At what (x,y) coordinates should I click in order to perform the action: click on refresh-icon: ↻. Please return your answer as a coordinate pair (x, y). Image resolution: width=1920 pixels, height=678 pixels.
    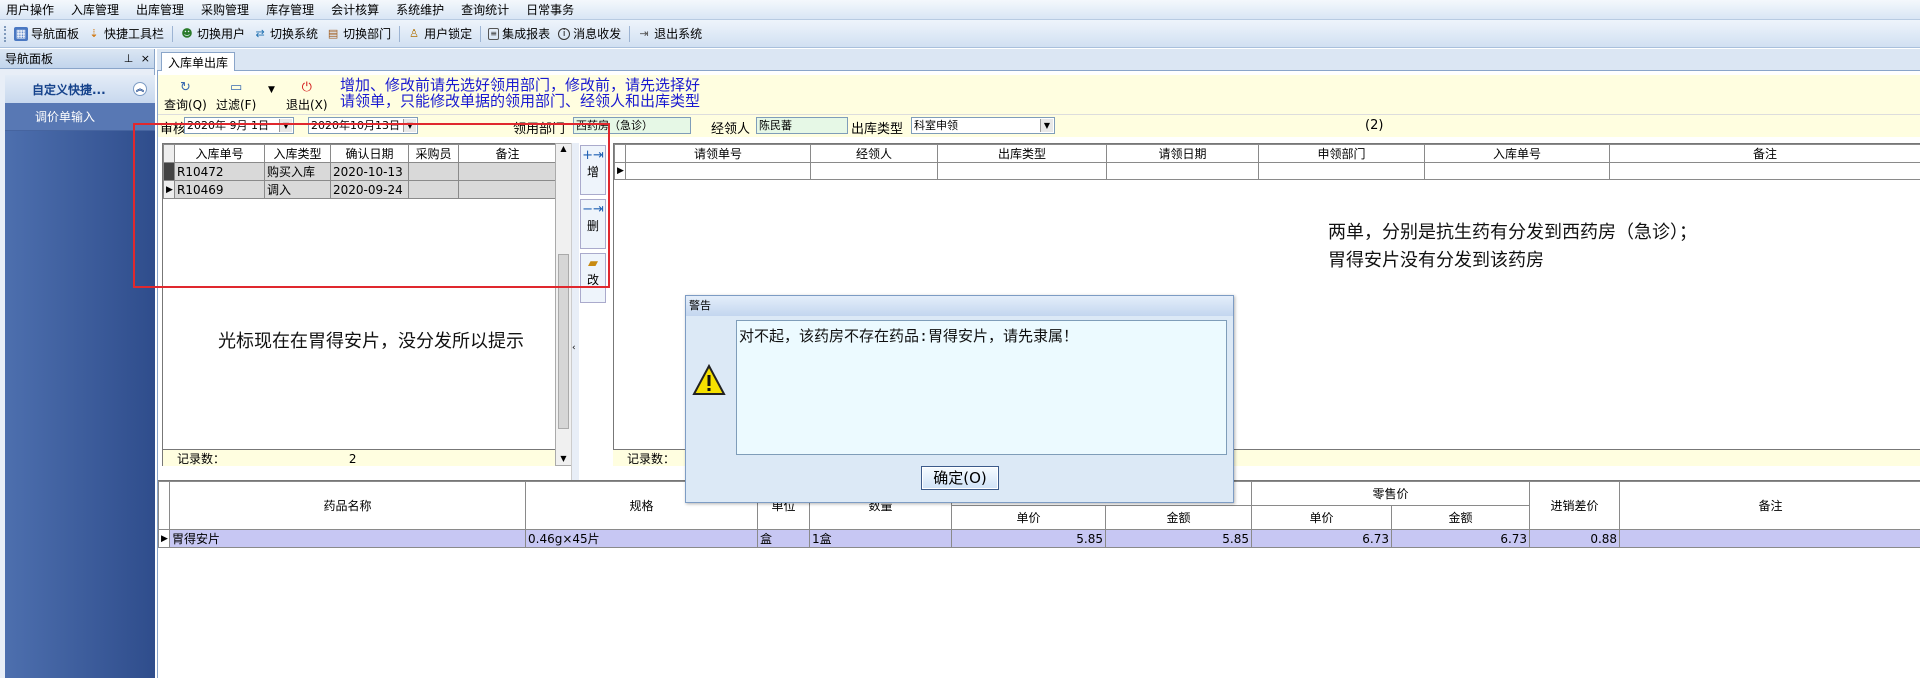
    Looking at the image, I should click on (185, 87).